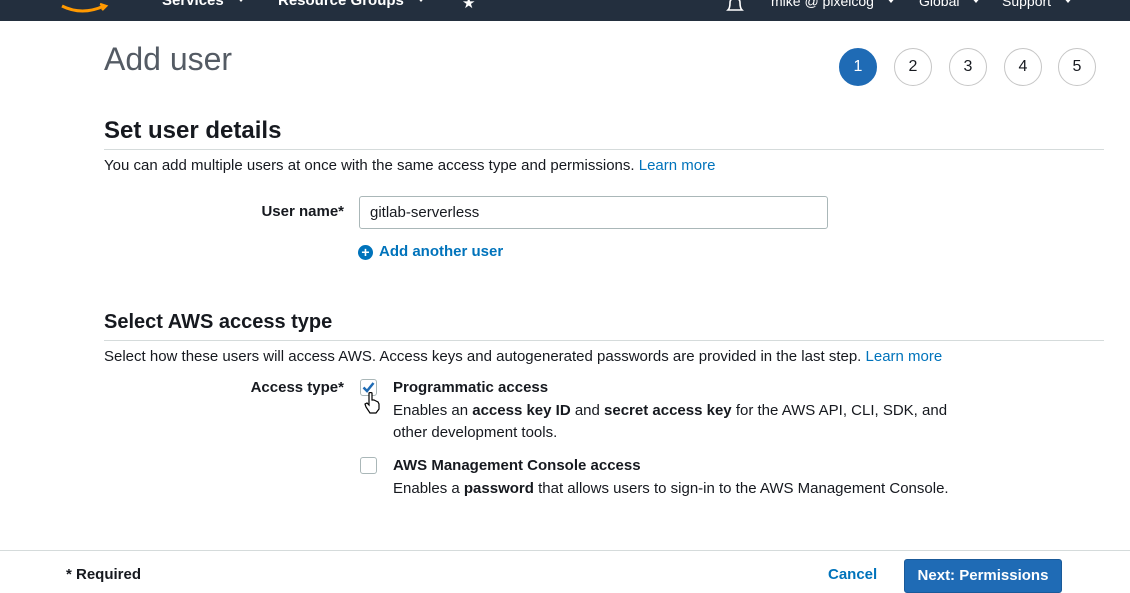  What do you see at coordinates (587, 410) in the screenshot?
I see `desc-text: and` at bounding box center [587, 410].